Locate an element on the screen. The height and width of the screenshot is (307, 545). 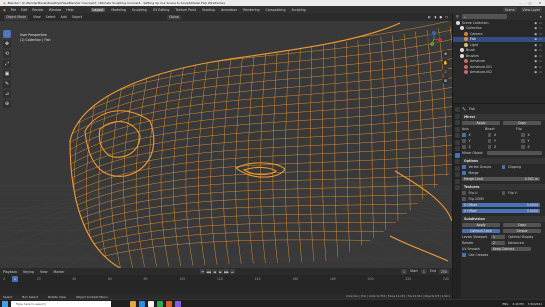
scene-selector: Scene is located at coordinates (509, 9).